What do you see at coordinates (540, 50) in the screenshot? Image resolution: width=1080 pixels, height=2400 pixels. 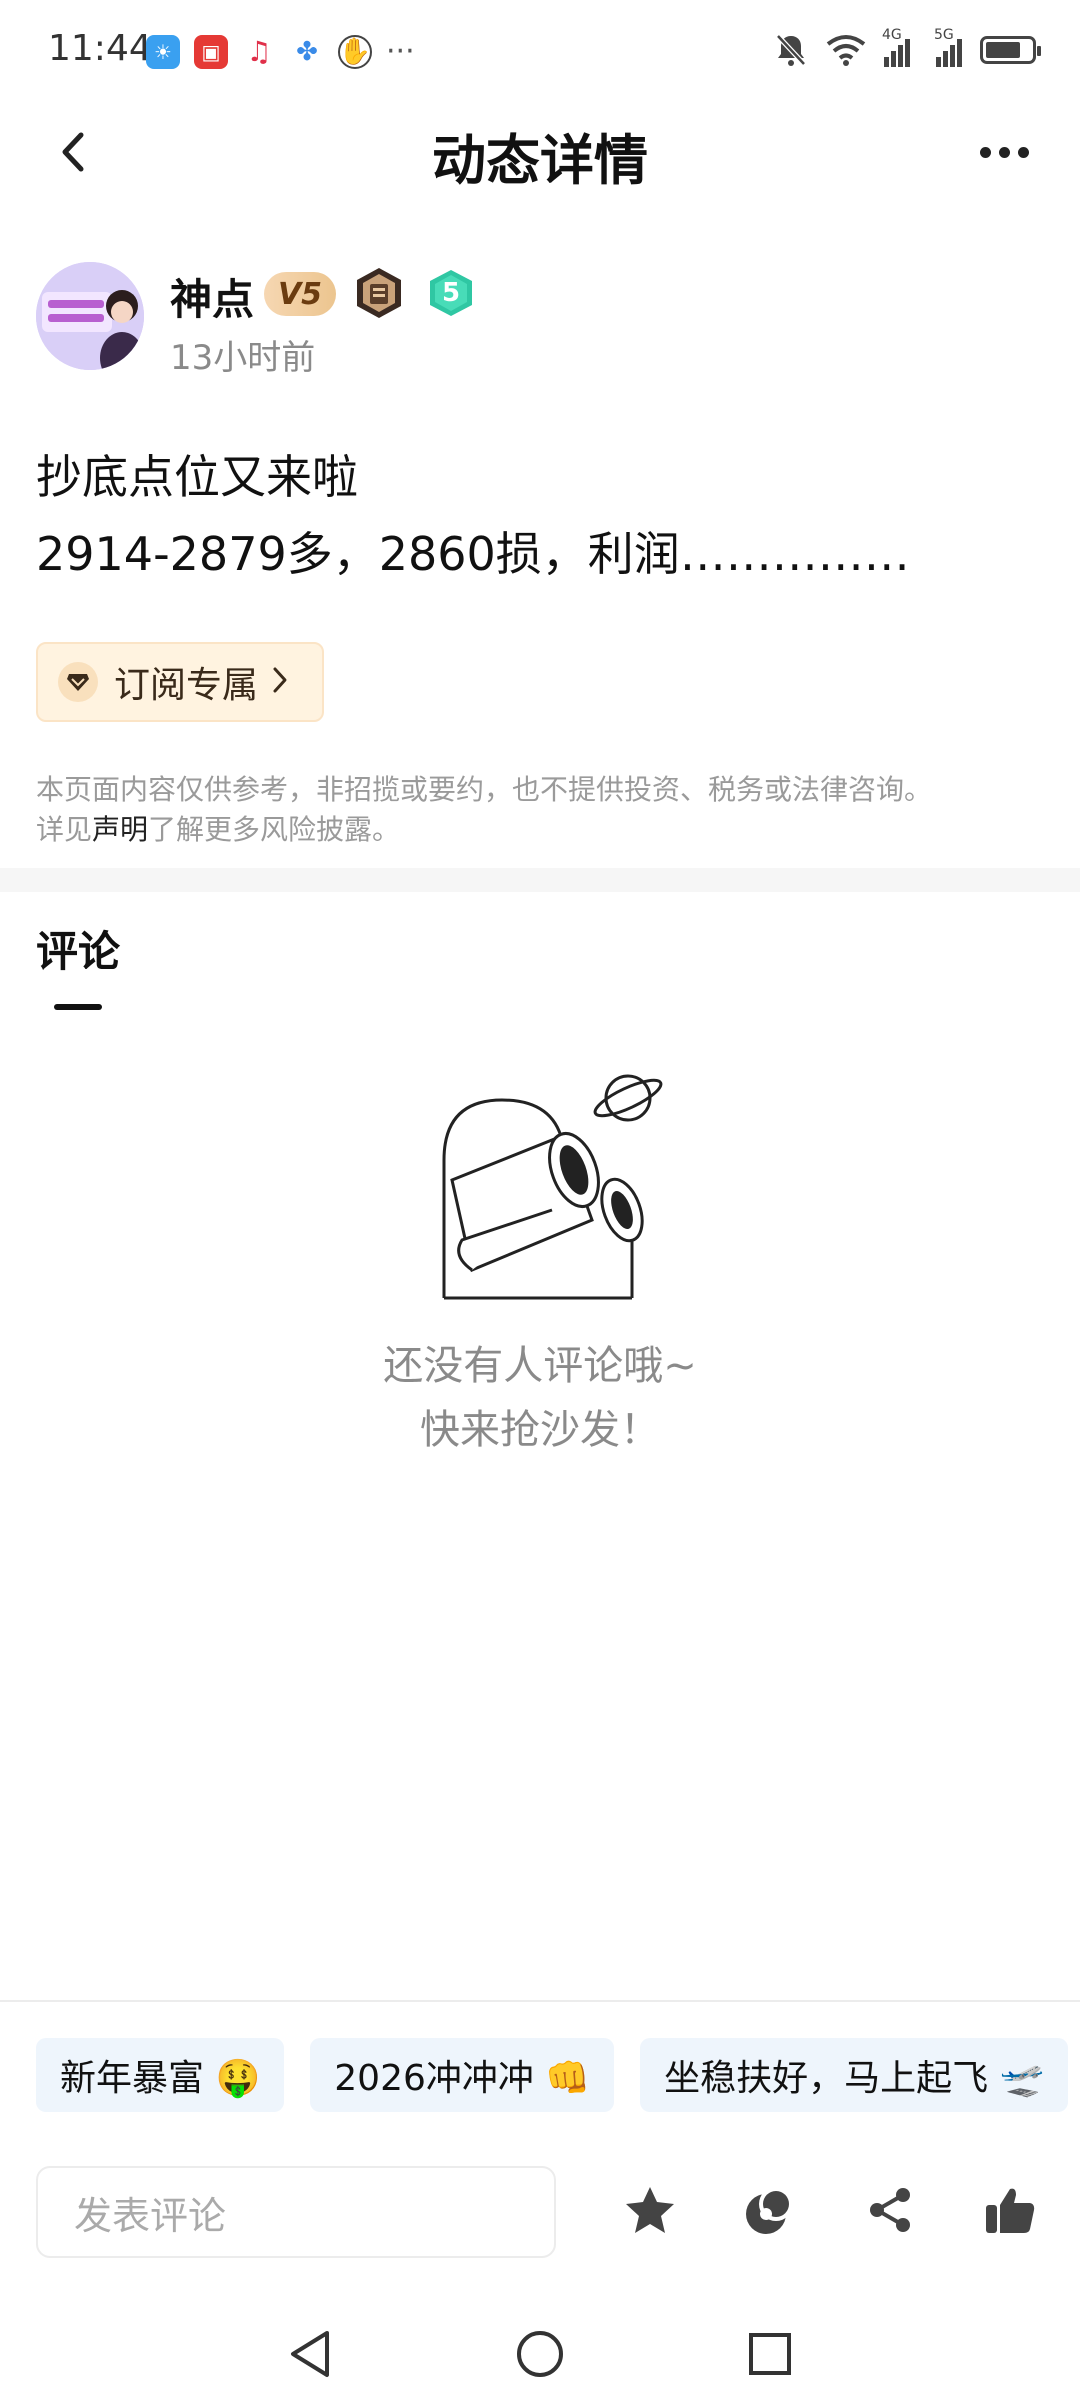 I see `status-bar: 11:44 ☀ ▣ ♫ ✤ ✋ ··· 4G 5G` at bounding box center [540, 50].